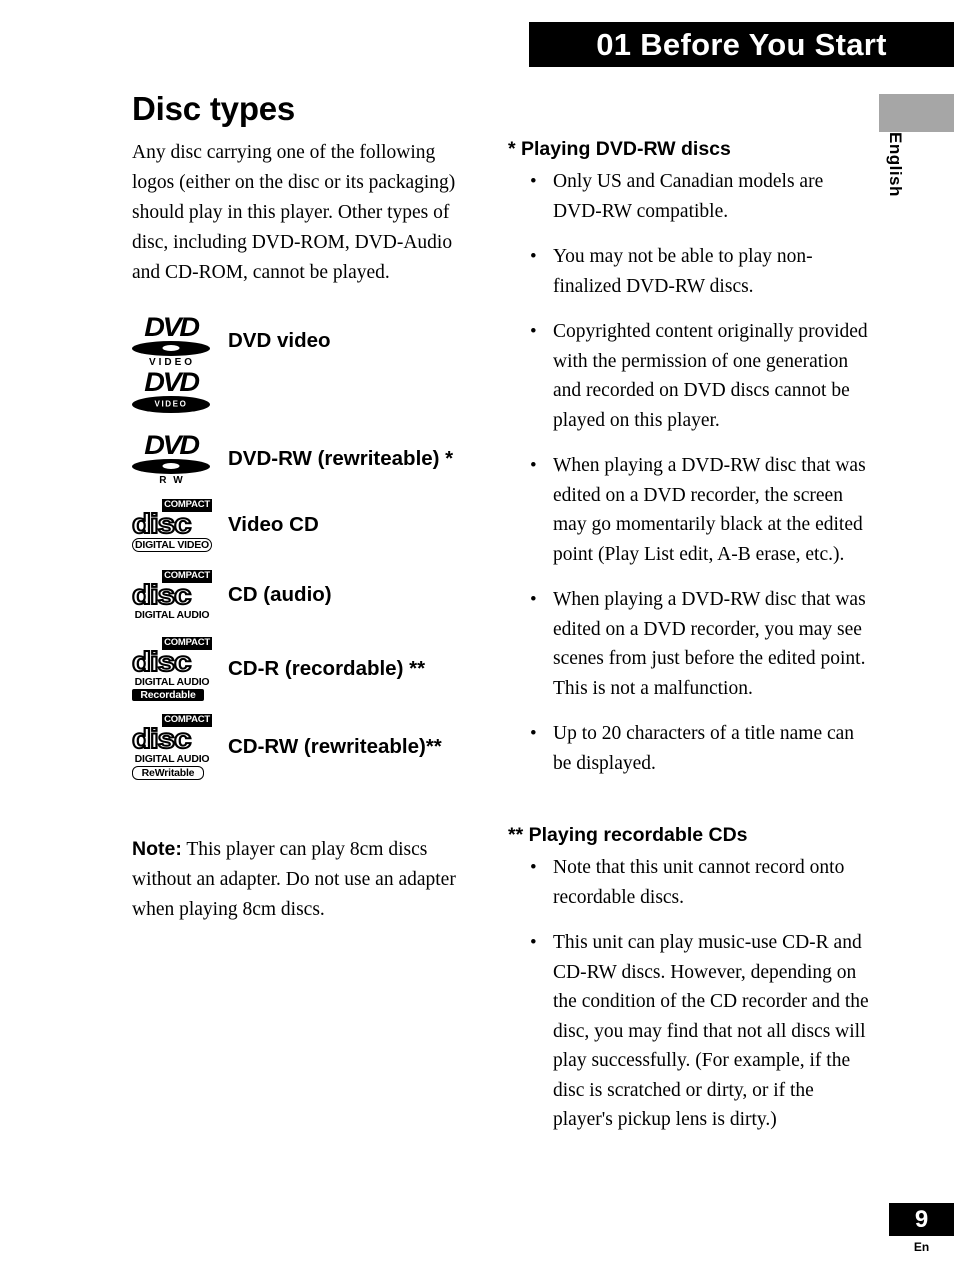  Describe the element at coordinates (341, 458) in the screenshot. I see `disc-logo-label: DVD-RW (rewriteable) *` at that location.